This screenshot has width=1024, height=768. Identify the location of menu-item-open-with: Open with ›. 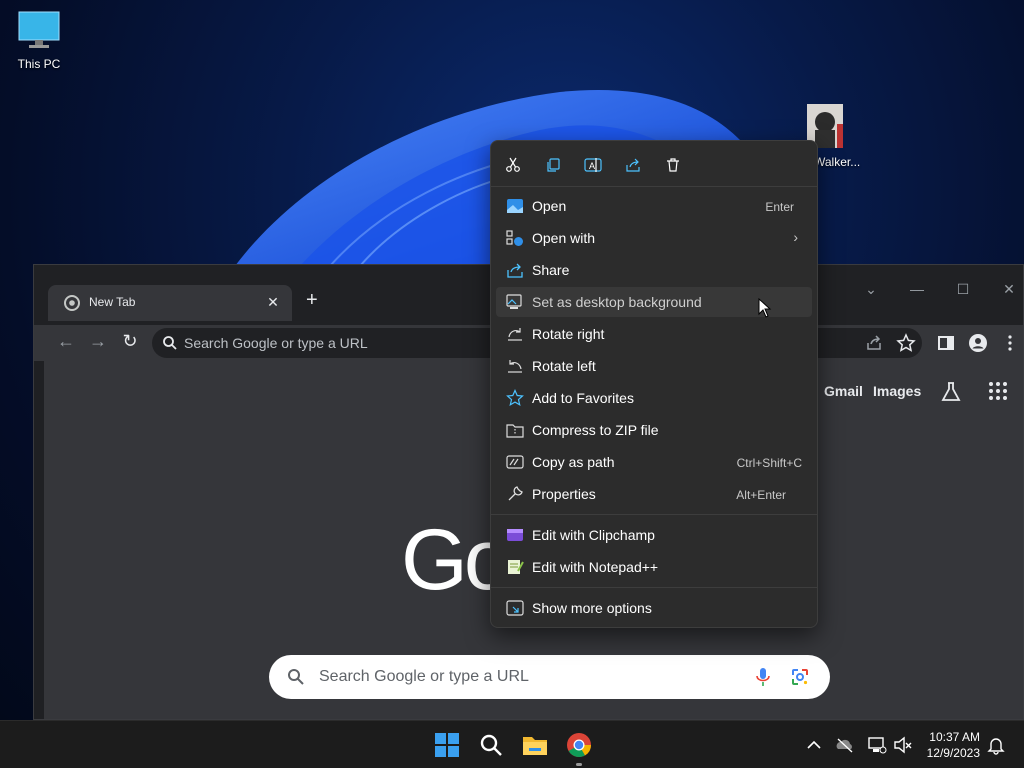
(654, 238).